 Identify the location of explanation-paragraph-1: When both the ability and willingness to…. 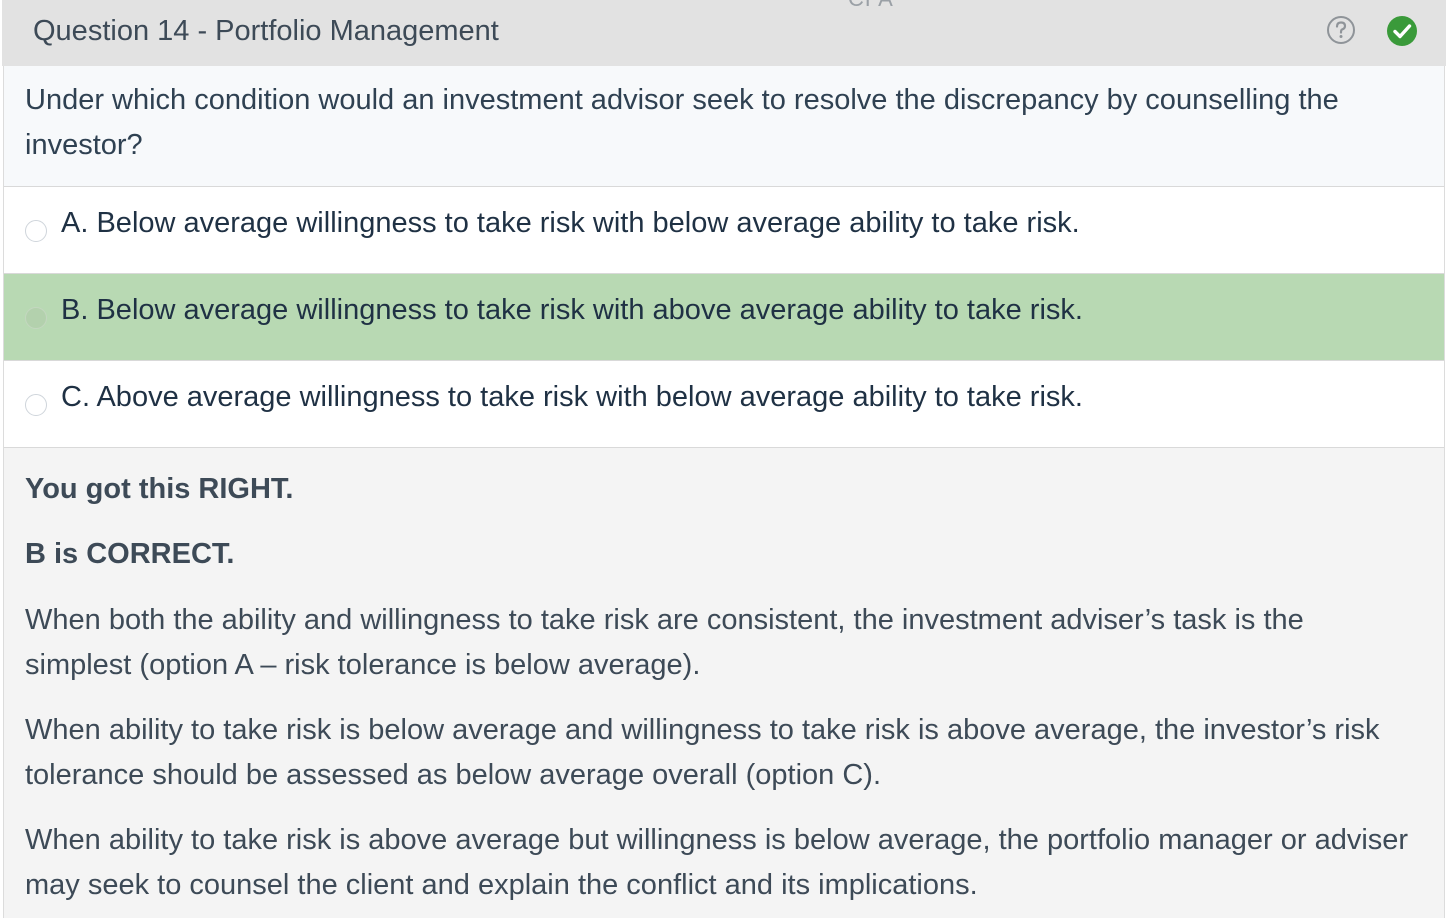
(664, 642).